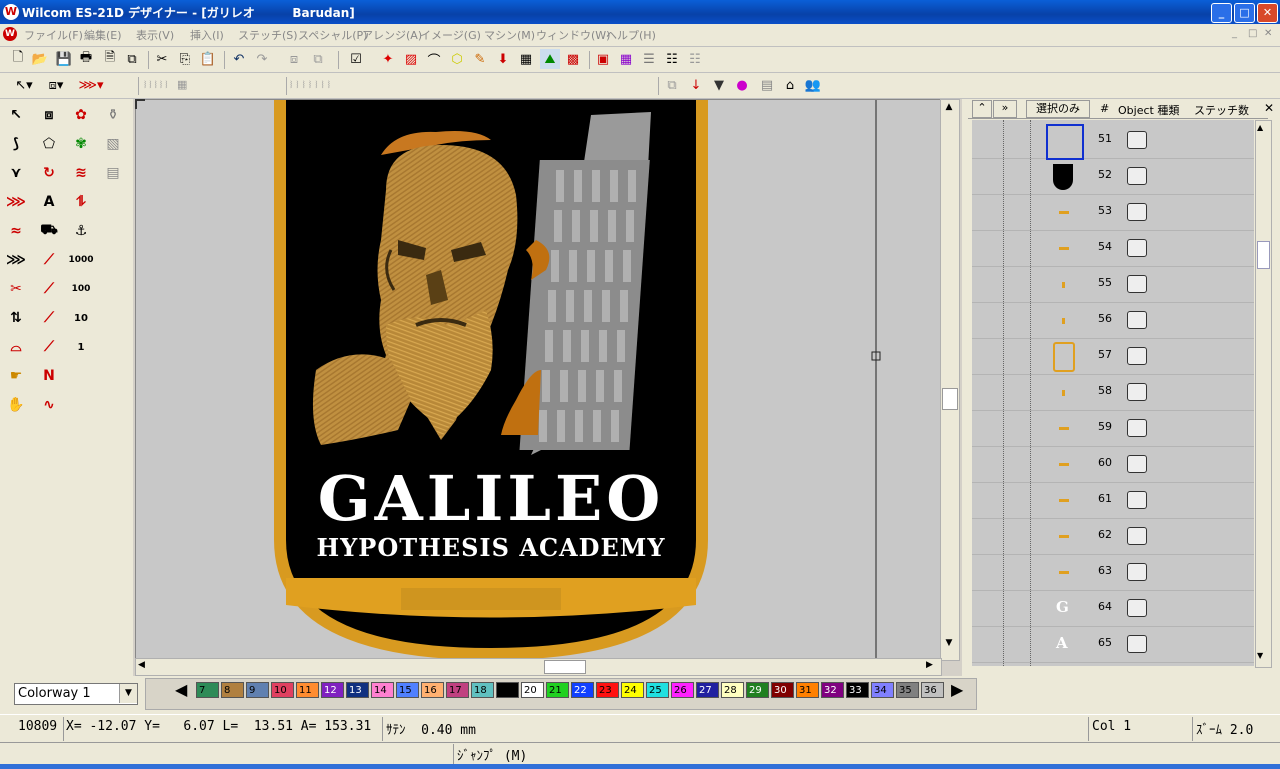 The width and height of the screenshot is (1280, 769). Describe the element at coordinates (1269, 108) in the screenshot. I see `panel-close-icon: ✕` at that location.